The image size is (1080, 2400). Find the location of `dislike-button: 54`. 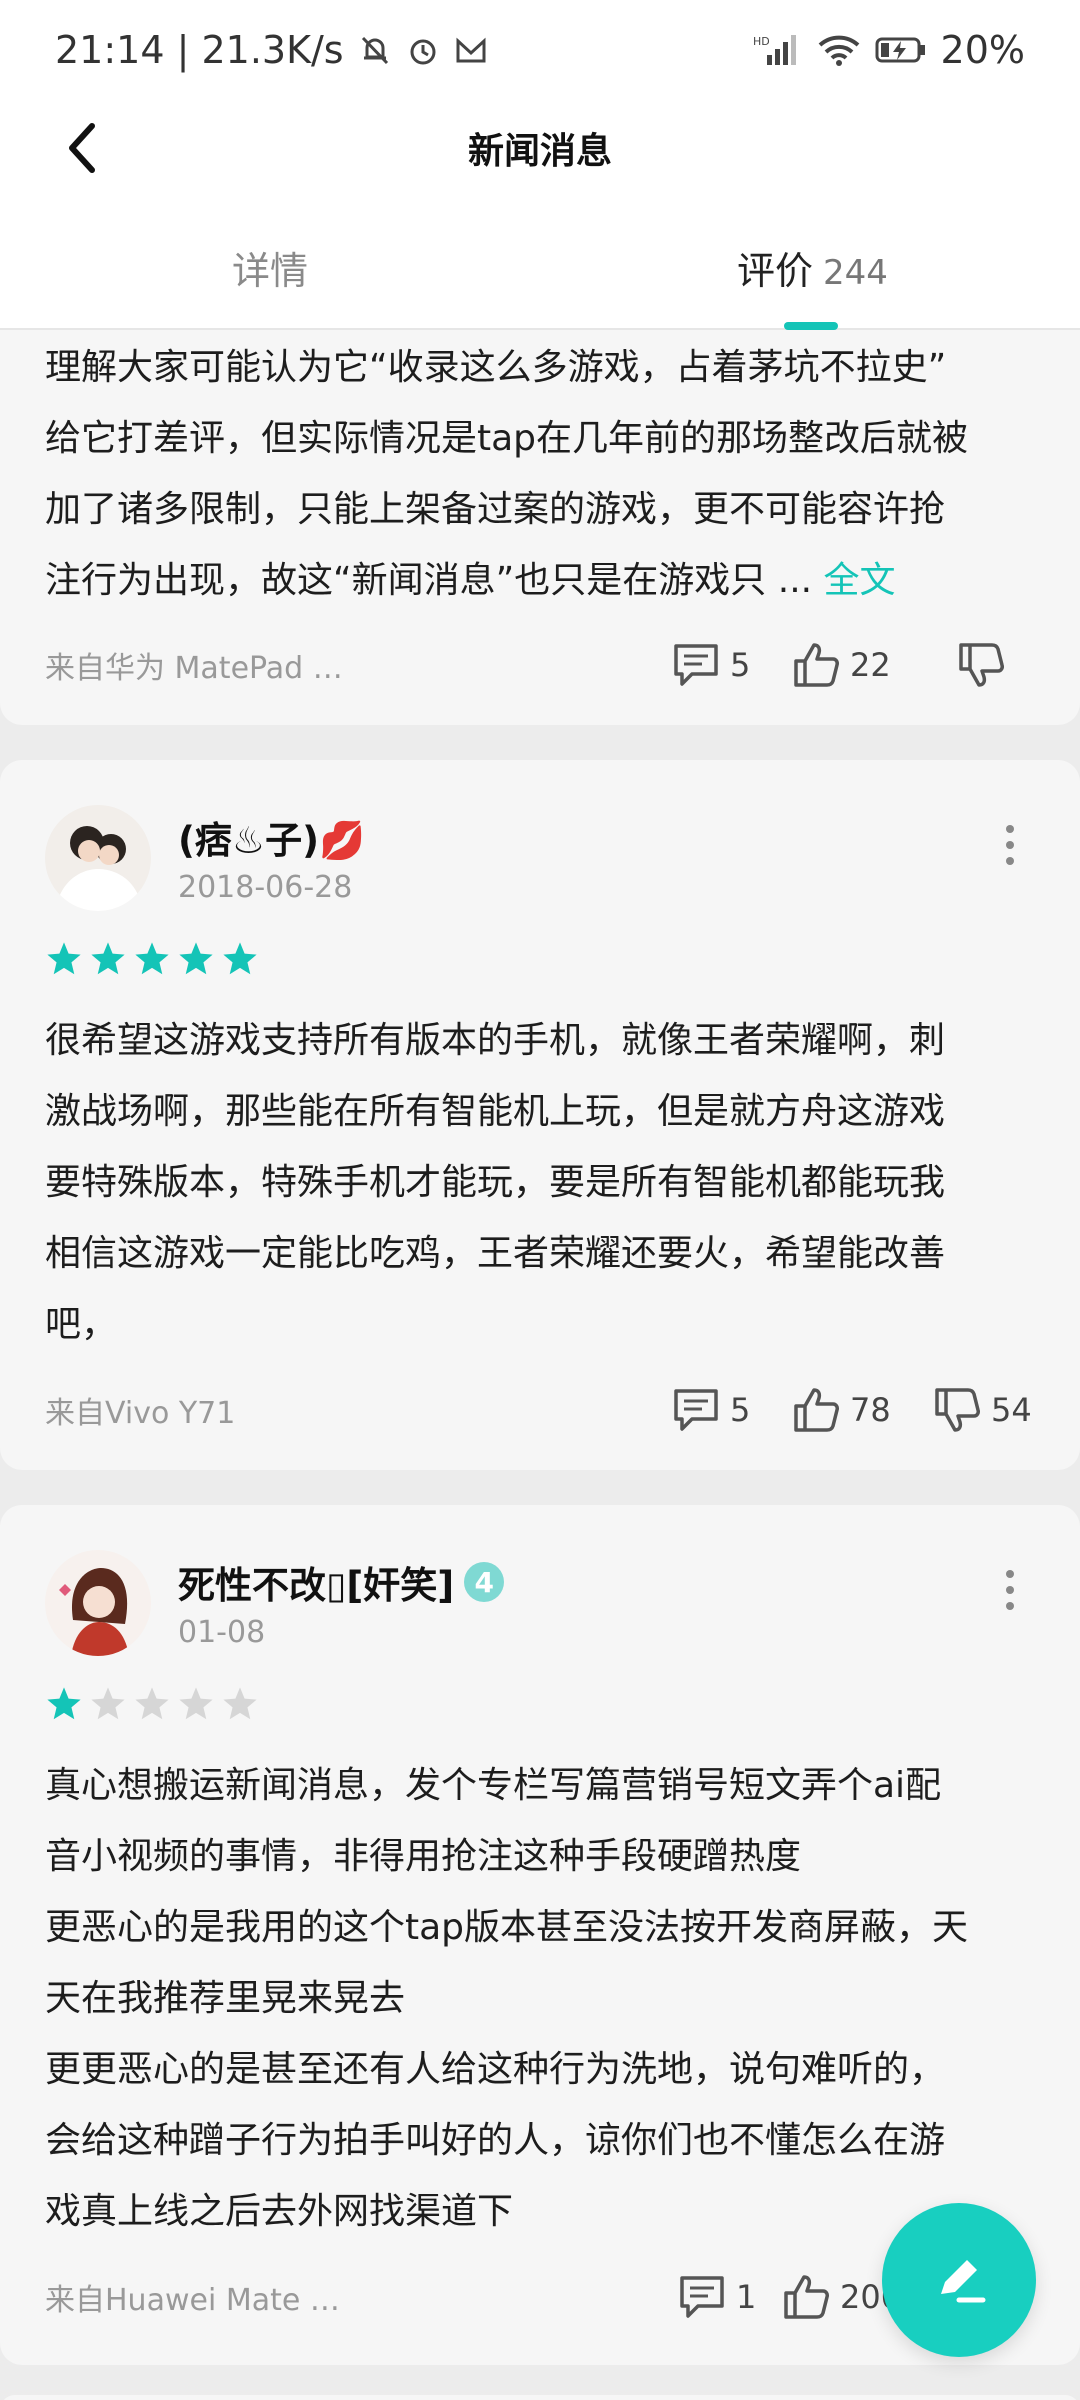

dislike-button: 54 is located at coordinates (982, 1410).